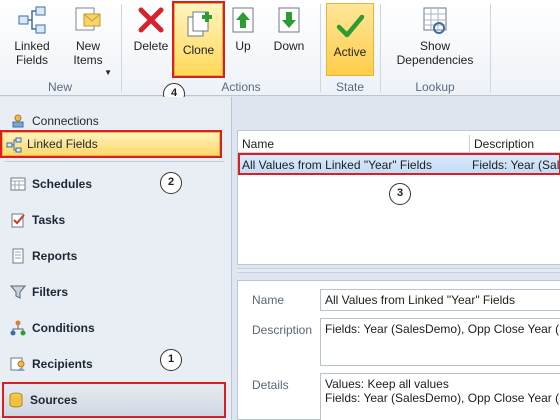 This screenshot has width=560, height=420. What do you see at coordinates (400, 194) in the screenshot?
I see `callout-3: 3` at bounding box center [400, 194].